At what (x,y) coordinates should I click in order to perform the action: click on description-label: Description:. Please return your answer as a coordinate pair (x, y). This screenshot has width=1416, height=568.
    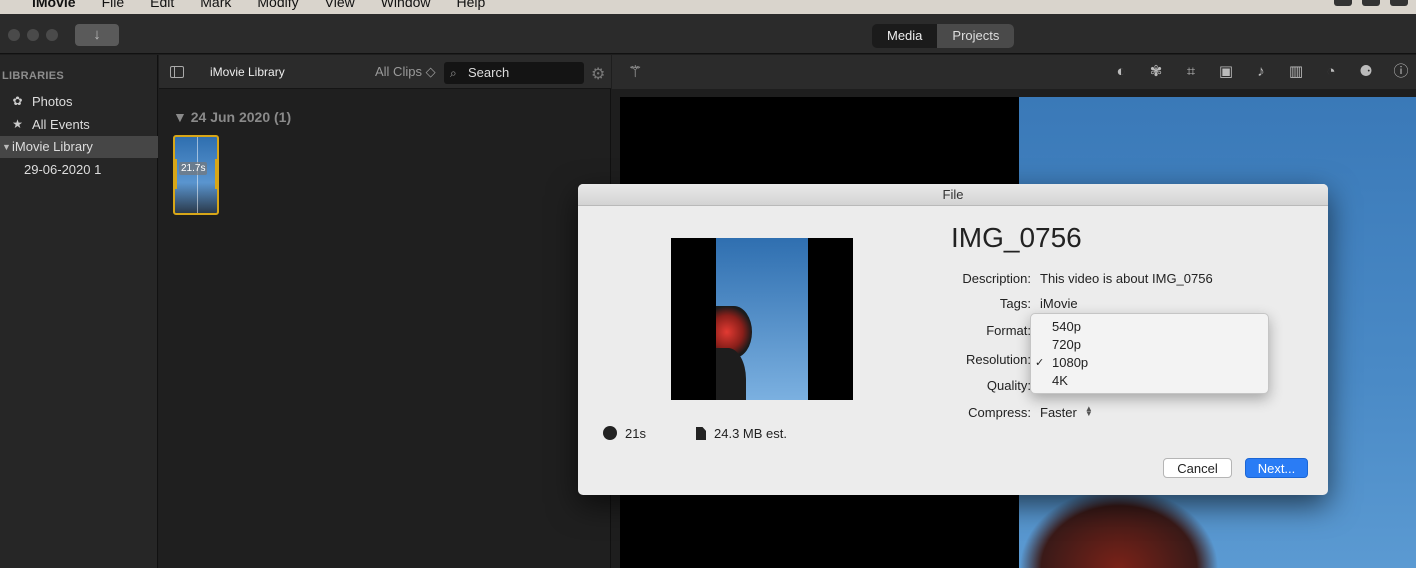
    Looking at the image, I should click on (996, 278).